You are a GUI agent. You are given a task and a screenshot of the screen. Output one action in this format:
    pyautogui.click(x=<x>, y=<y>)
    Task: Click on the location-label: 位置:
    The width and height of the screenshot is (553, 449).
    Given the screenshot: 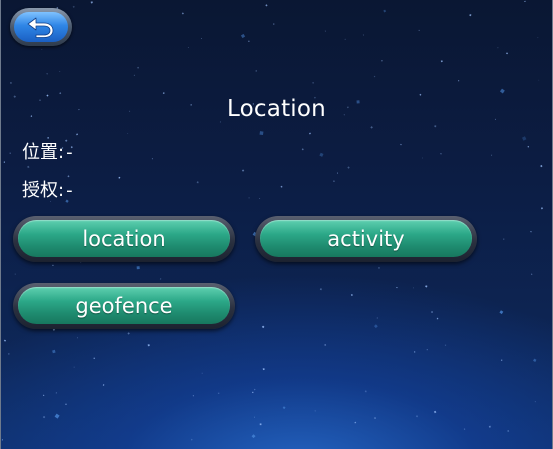 What is the action you would take?
    pyautogui.click(x=43, y=152)
    